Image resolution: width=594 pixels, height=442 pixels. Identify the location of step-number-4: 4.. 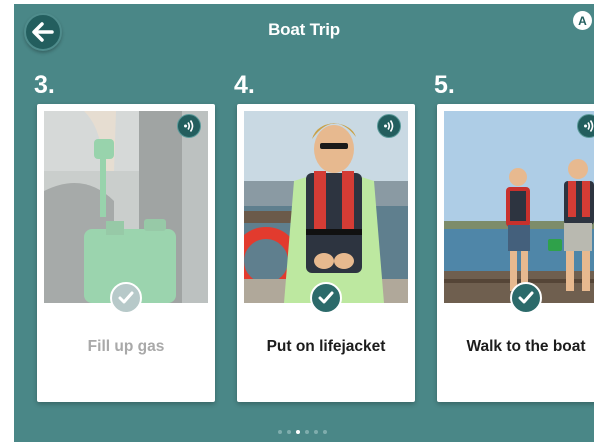
(244, 85).